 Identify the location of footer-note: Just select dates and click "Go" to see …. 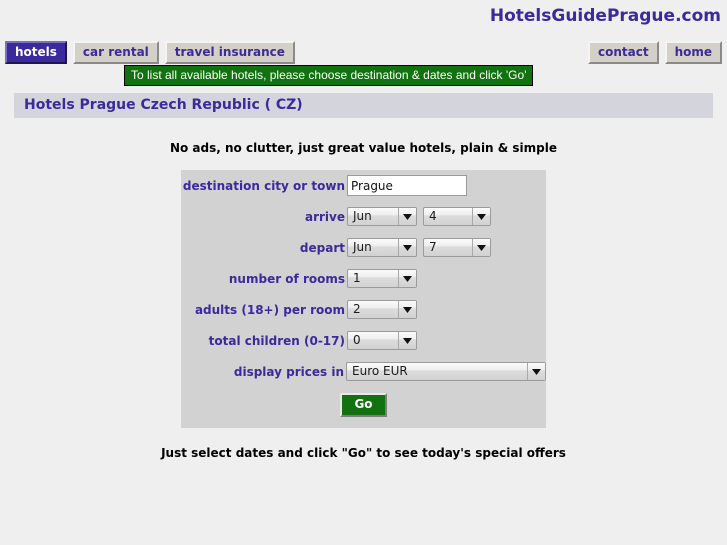
(363, 453).